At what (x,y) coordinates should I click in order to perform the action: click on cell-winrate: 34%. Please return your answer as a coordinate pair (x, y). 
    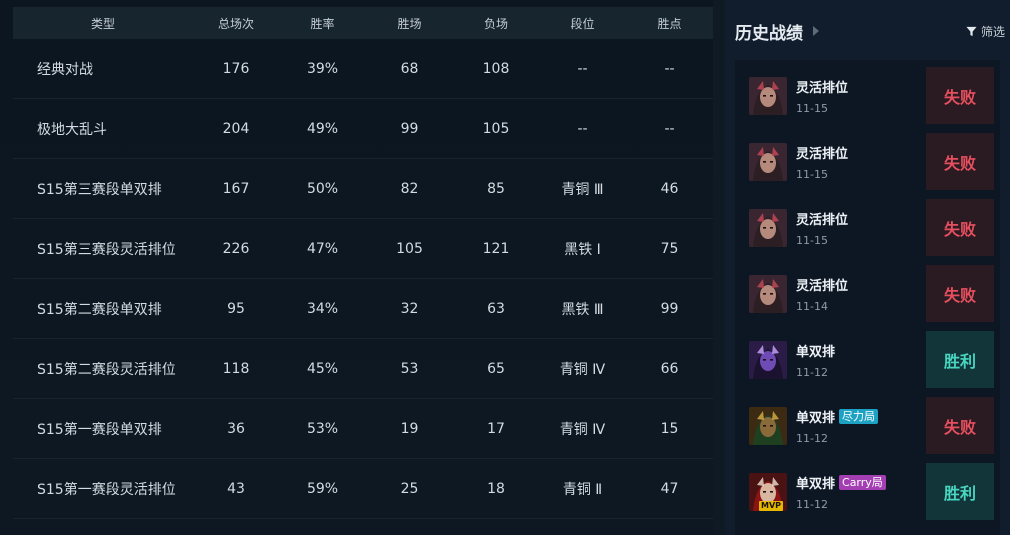
    Looking at the image, I should click on (322, 308).